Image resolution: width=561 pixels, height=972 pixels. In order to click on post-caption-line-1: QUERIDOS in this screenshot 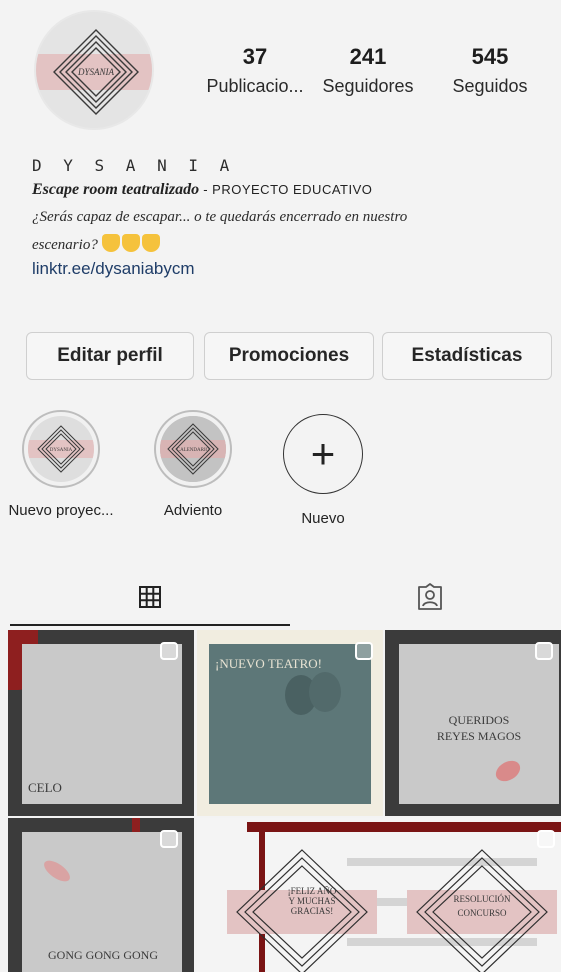, I will do `click(479, 720)`.